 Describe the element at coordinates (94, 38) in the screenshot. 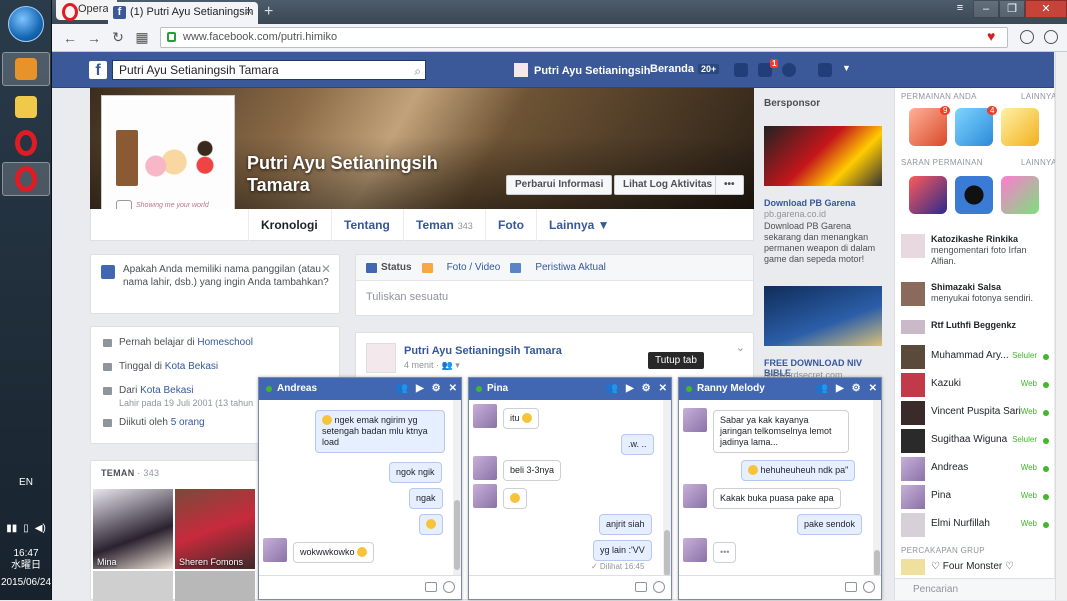

I see `forward-icon: →` at that location.